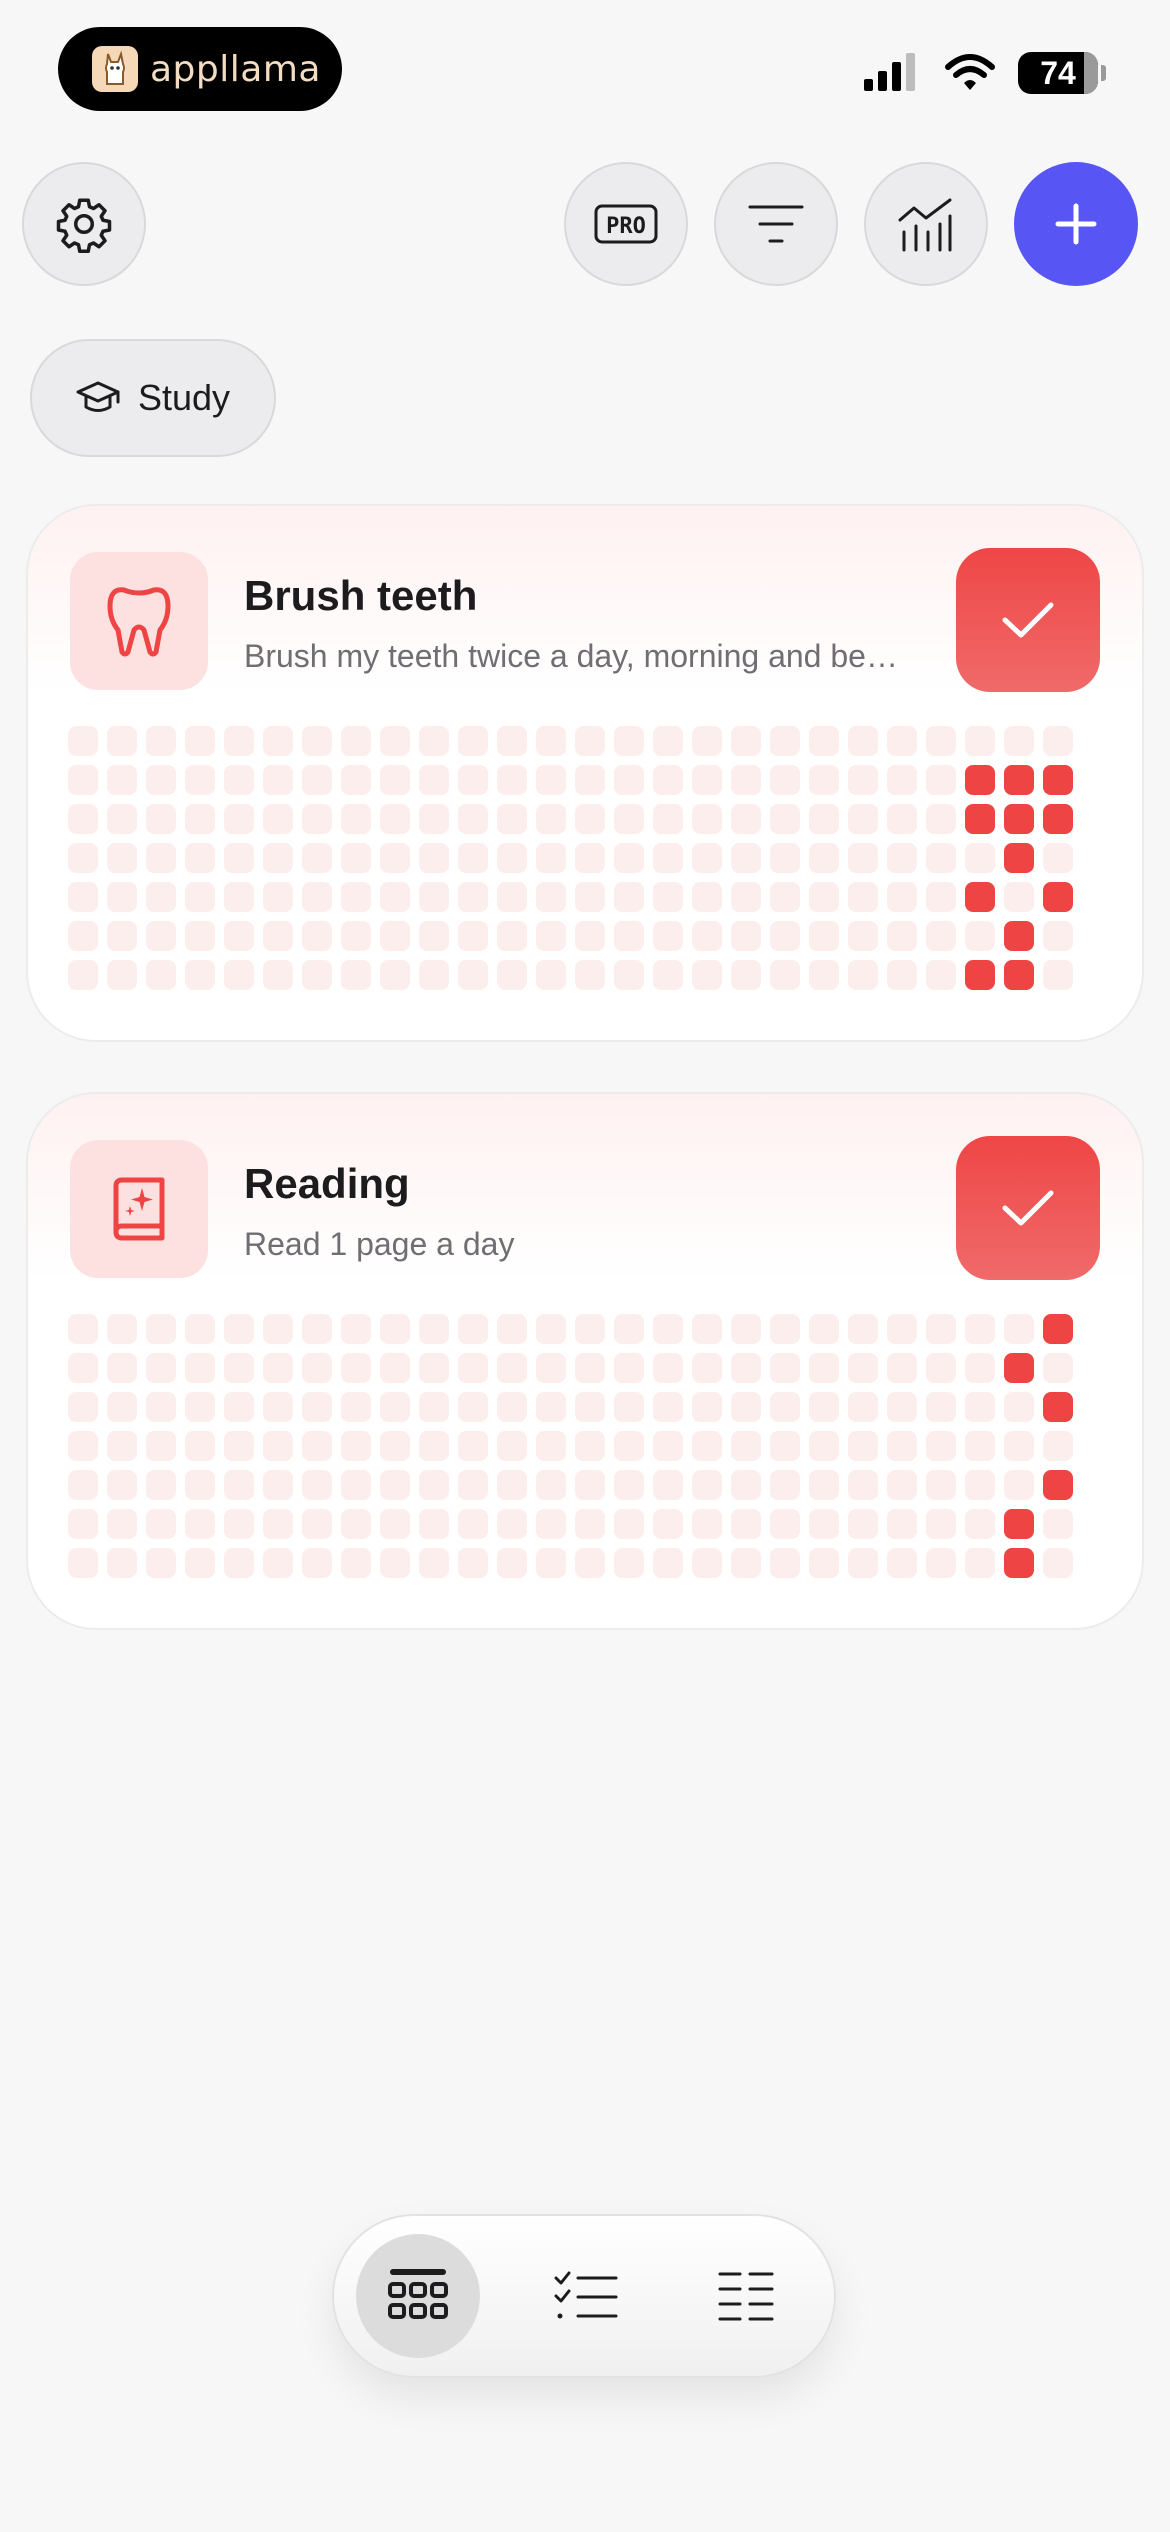 This screenshot has height=2532, width=1170. I want to click on app-brand-name: appllama, so click(235, 69).